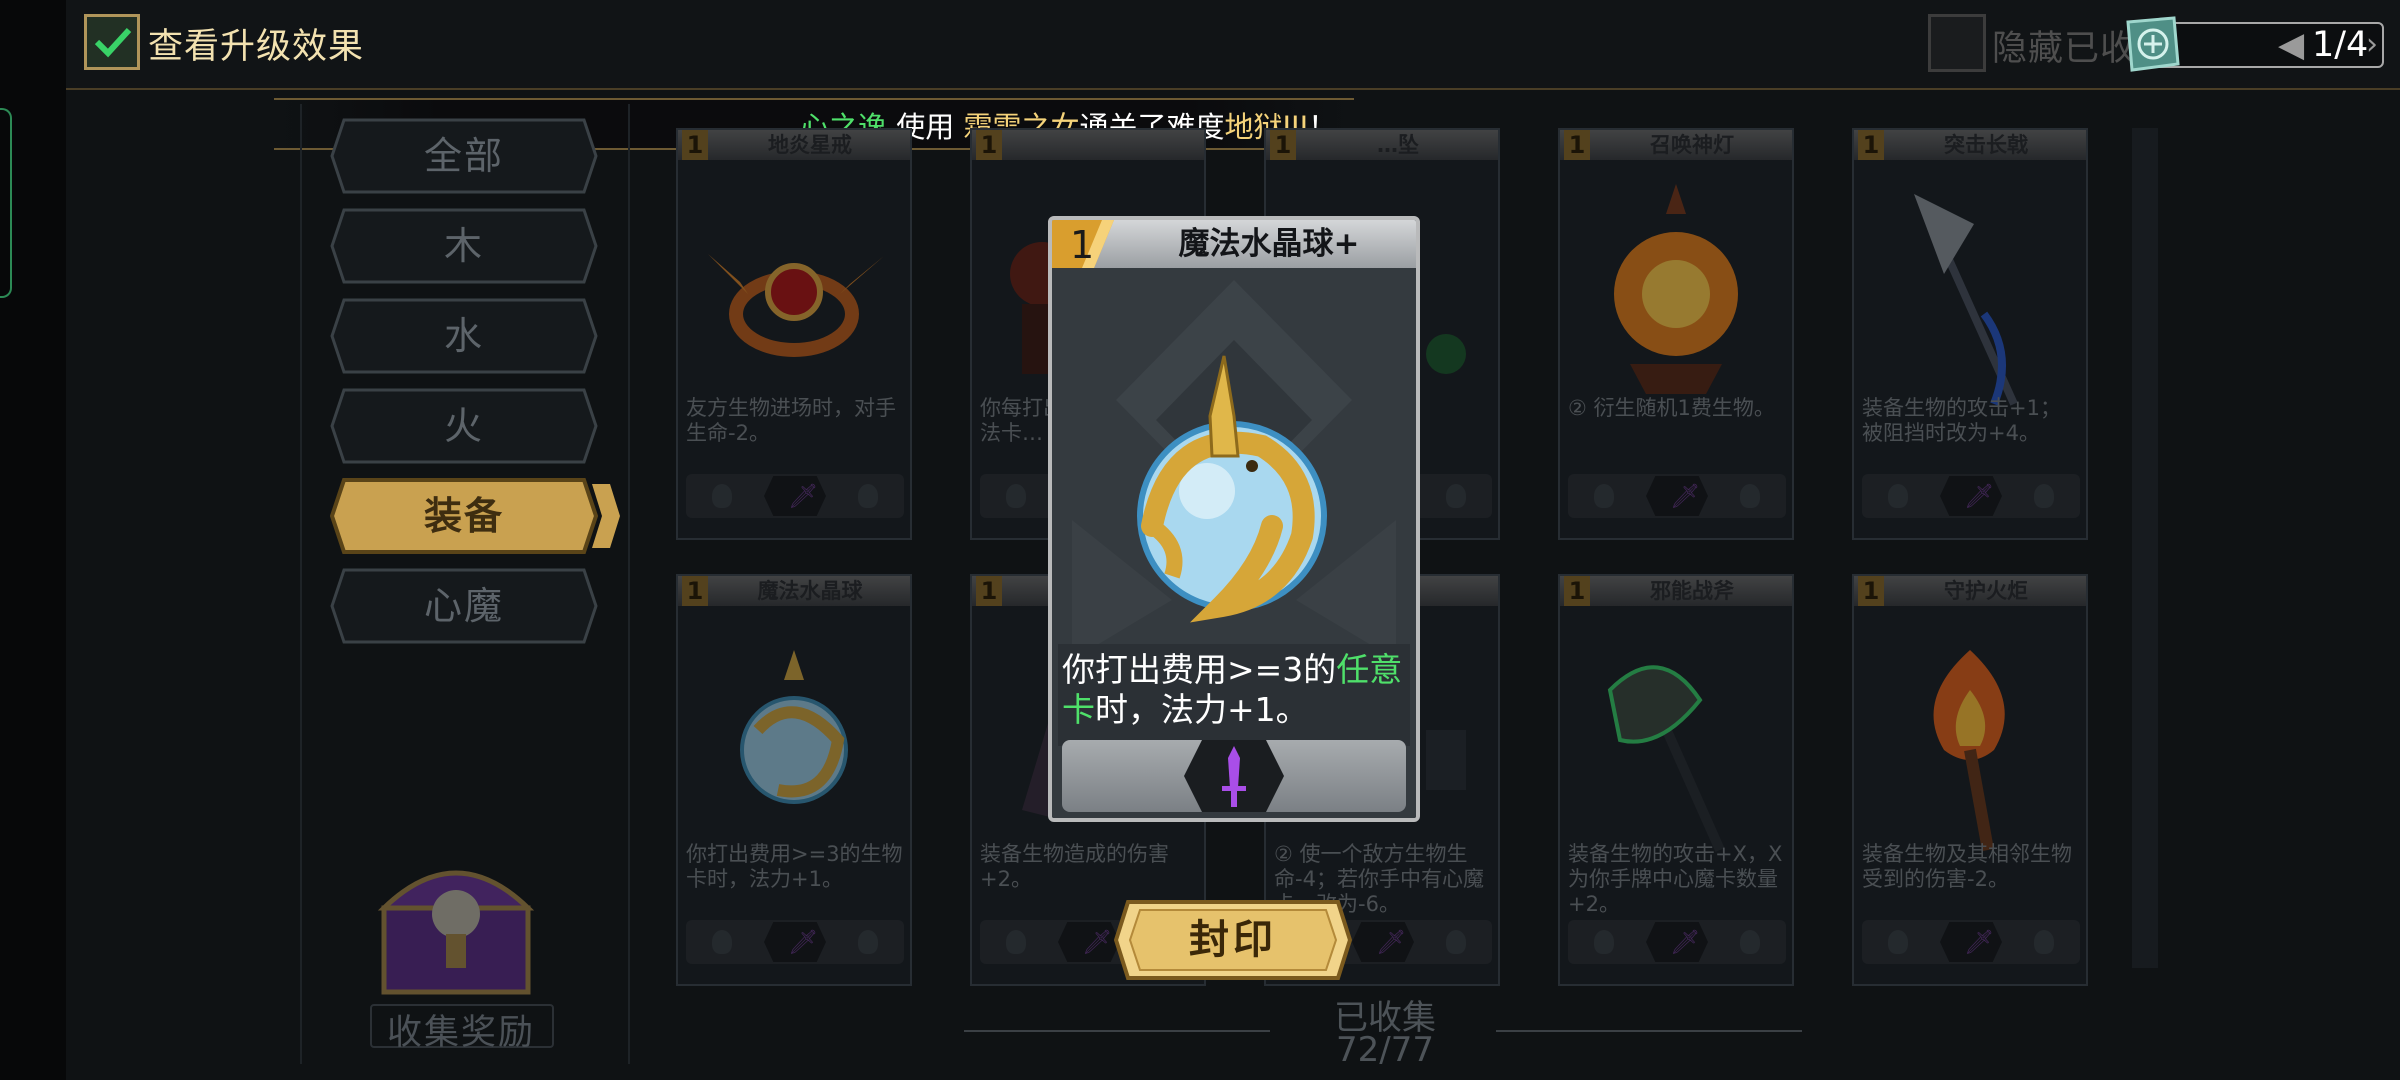  What do you see at coordinates (1676, 334) in the screenshot?
I see `card-item: 1 召唤神灯 ② 衍生随机1费生物。 🗡` at bounding box center [1676, 334].